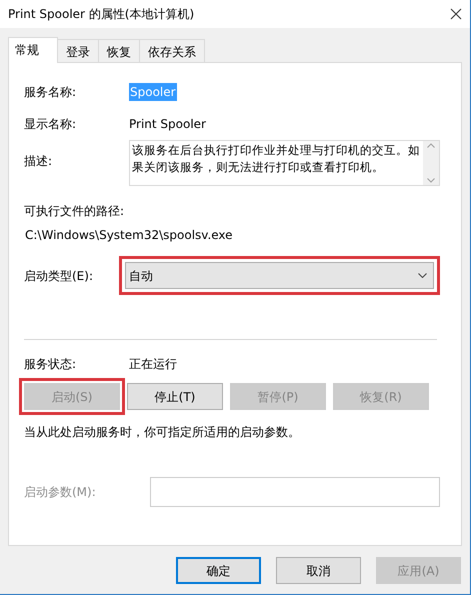 The width and height of the screenshot is (471, 595). I want to click on window-title: Print Spooler 的属性(本地计算机), so click(101, 14).